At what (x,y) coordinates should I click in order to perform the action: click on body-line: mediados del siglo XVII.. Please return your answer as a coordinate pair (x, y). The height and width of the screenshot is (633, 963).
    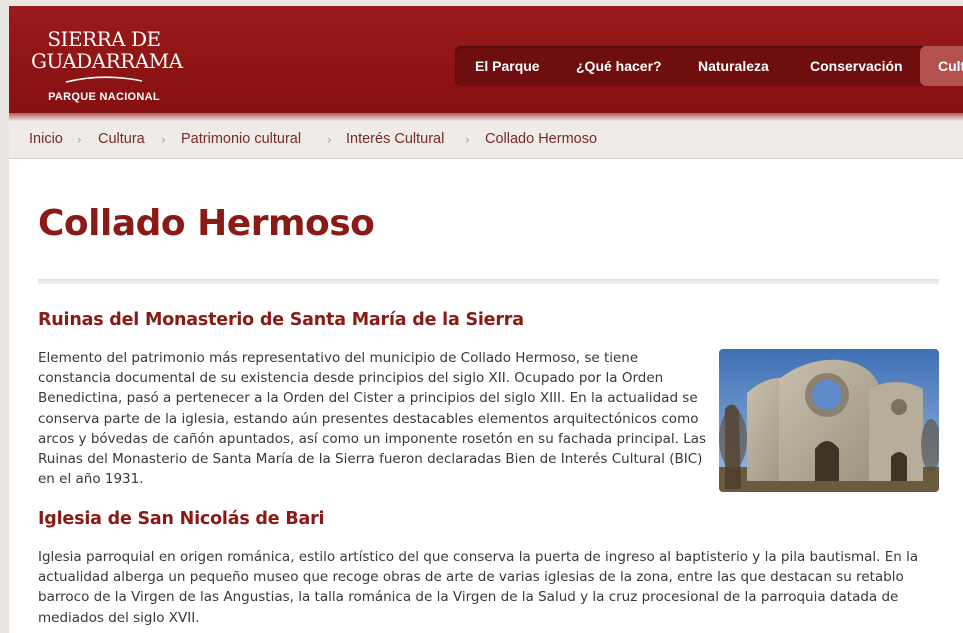
    Looking at the image, I should click on (119, 617).